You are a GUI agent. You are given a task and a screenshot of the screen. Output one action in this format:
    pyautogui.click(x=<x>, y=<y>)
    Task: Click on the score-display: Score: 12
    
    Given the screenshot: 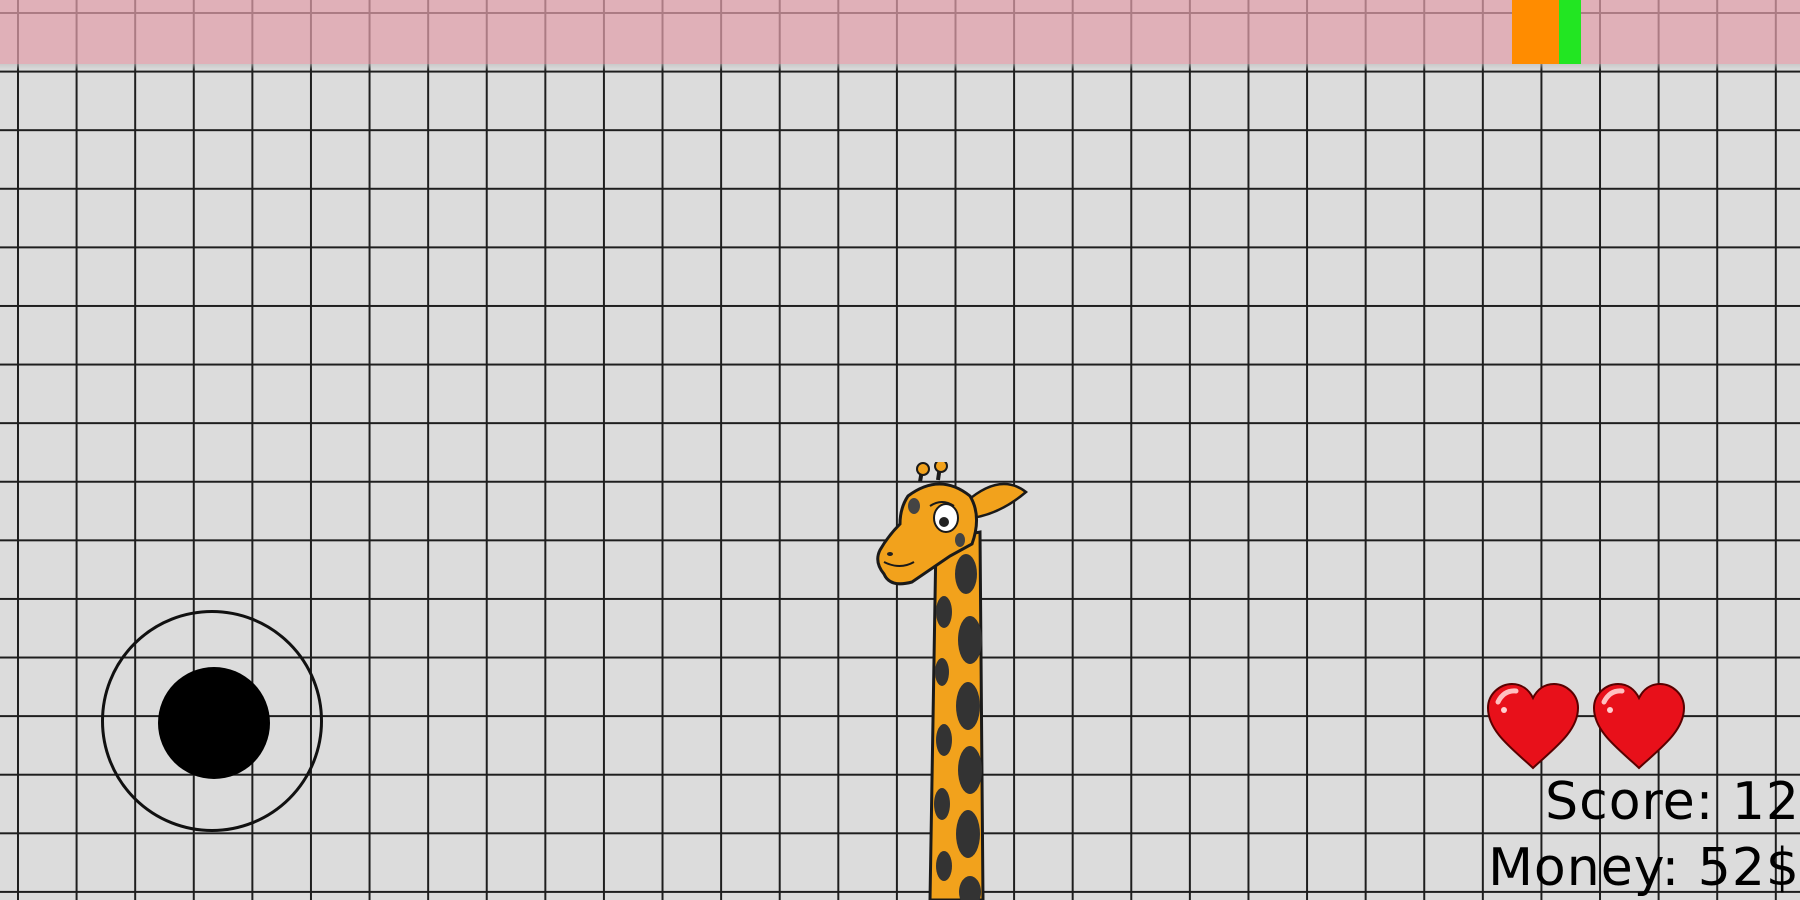 What is the action you would take?
    pyautogui.click(x=1672, y=802)
    